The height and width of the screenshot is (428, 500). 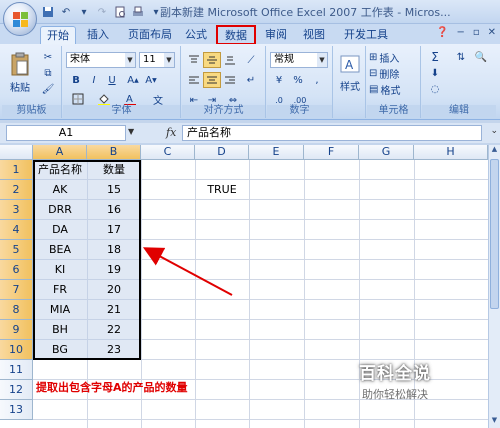 I want to click on cell-b3: 16, so click(x=114, y=210).